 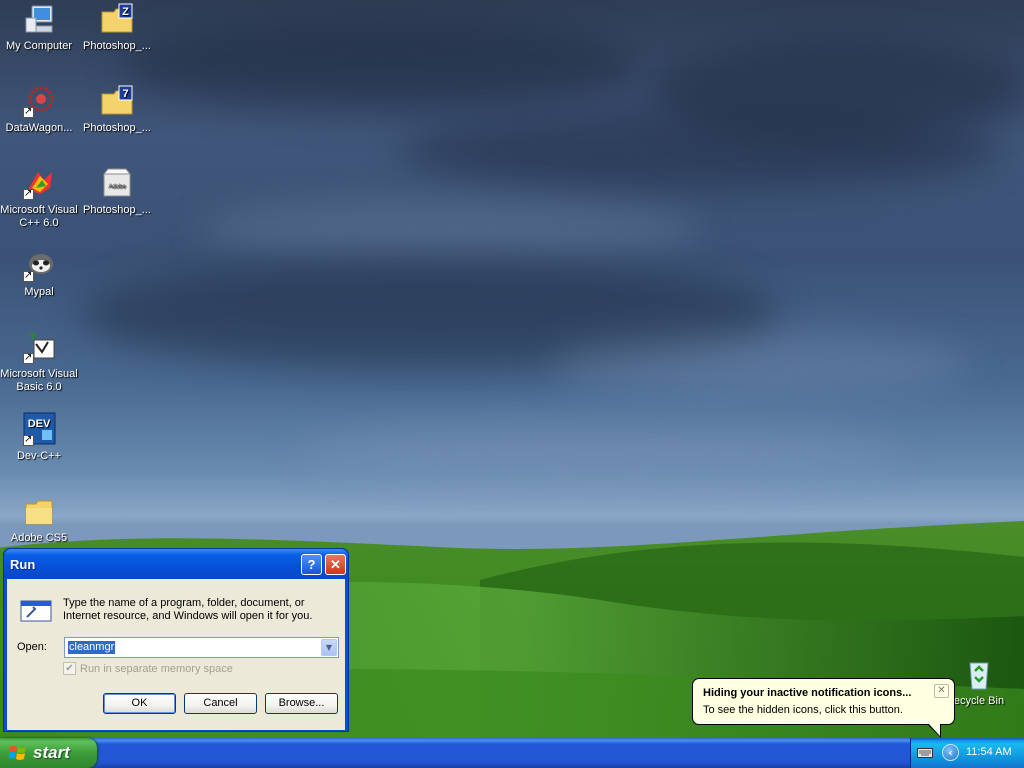 I want to click on devcpp-icon: DEV, so click(x=39, y=429).